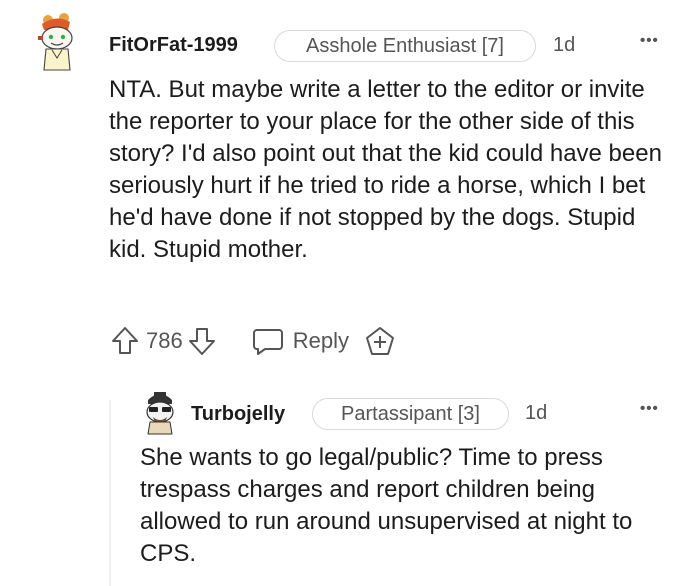 This screenshot has height=586, width=700. What do you see at coordinates (405, 46) in the screenshot?
I see `user-flair: Asshole Enthusiast [7]` at bounding box center [405, 46].